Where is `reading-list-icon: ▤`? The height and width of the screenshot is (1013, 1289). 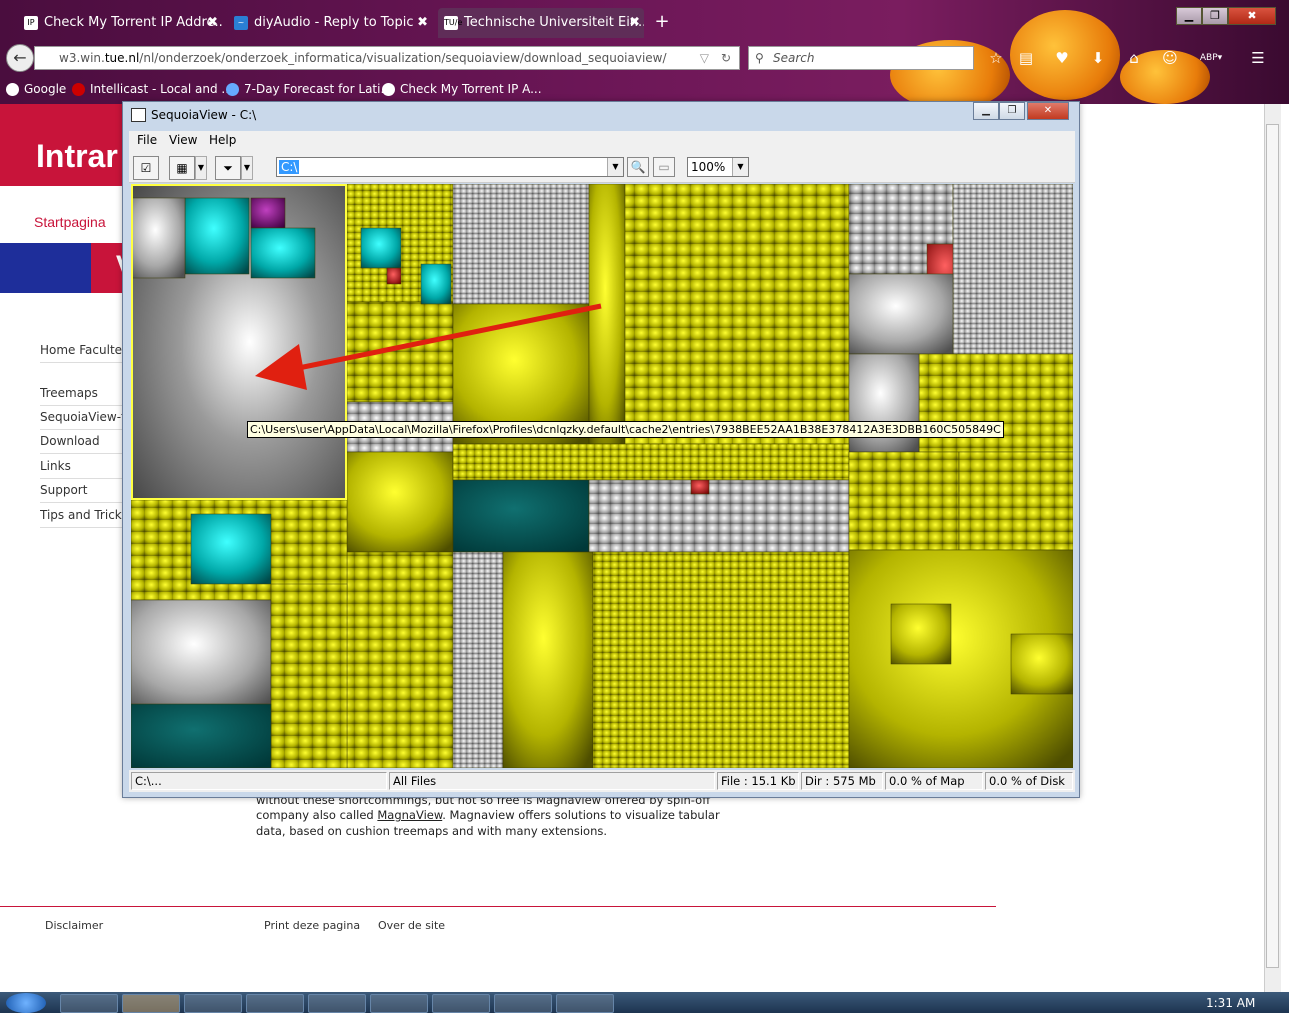
reading-list-icon: ▤ is located at coordinates (1026, 58).